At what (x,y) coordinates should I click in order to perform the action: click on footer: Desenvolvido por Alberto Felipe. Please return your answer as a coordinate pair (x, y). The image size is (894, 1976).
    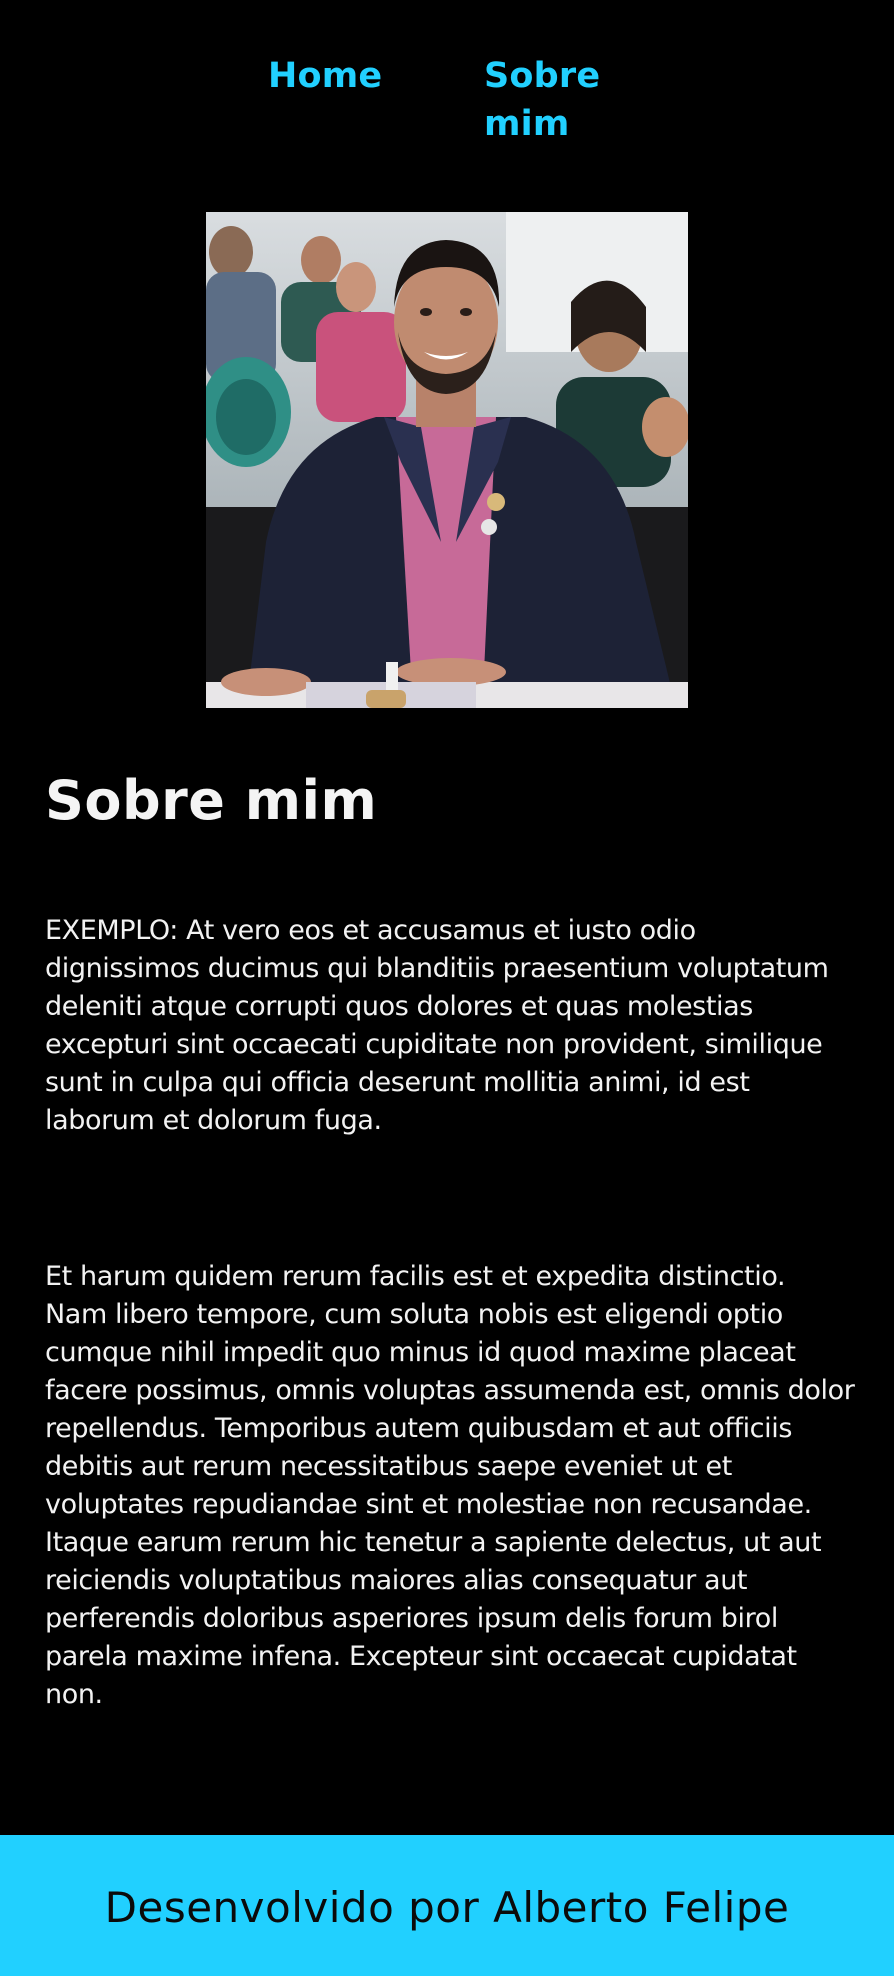
    Looking at the image, I should click on (447, 1905).